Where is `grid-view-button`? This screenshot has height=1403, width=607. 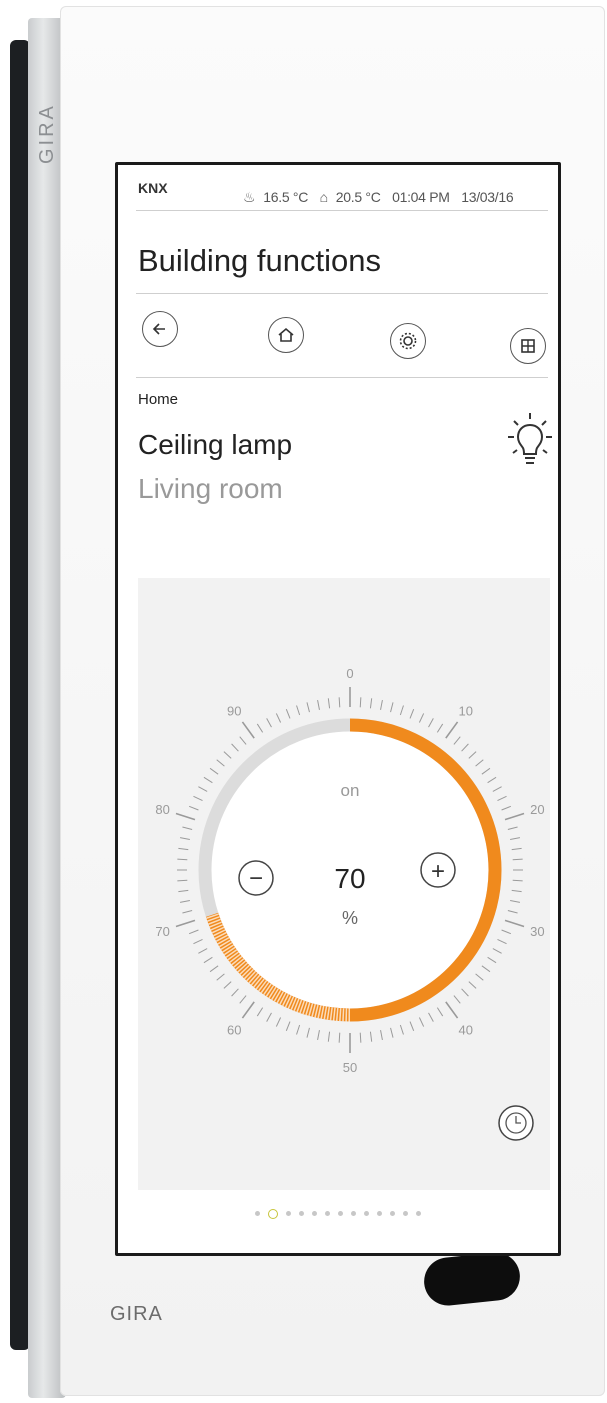 grid-view-button is located at coordinates (528, 346).